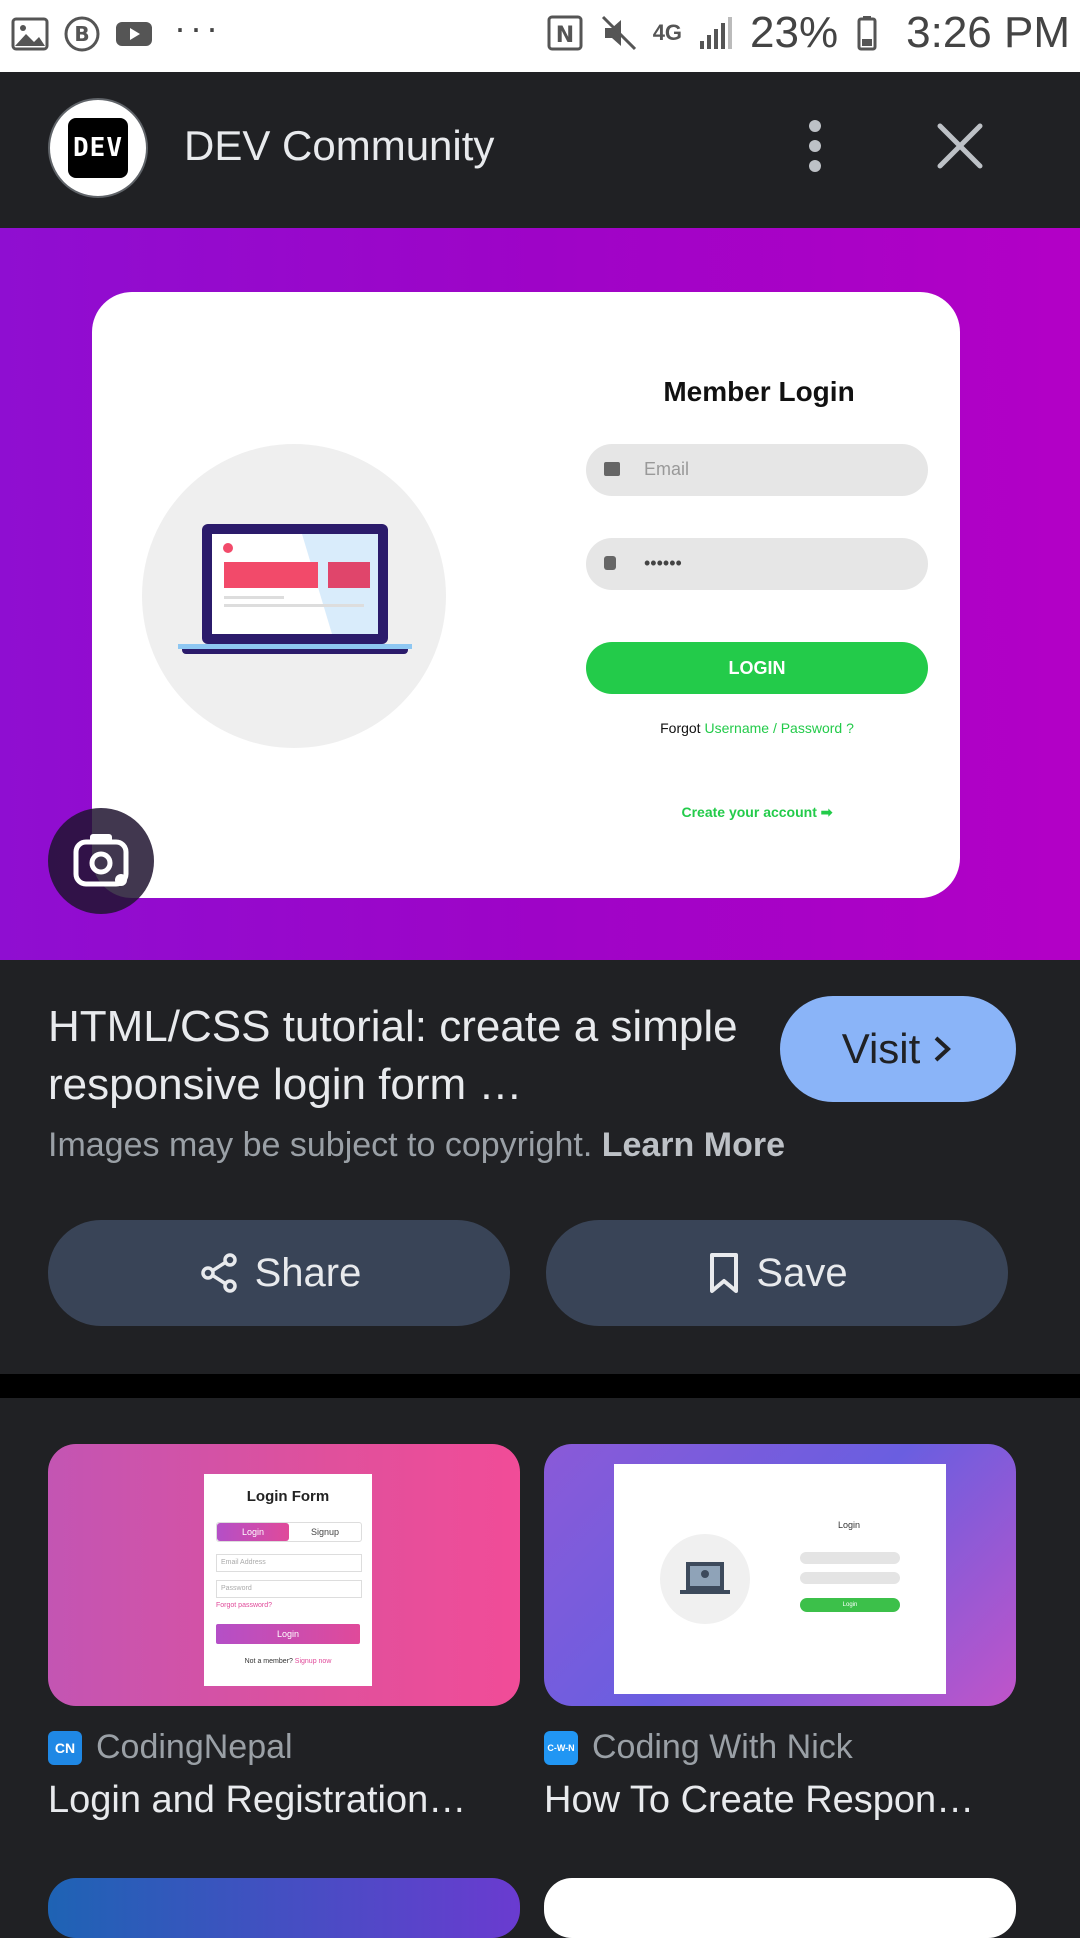 The height and width of the screenshot is (1938, 1080). Describe the element at coordinates (881, 1048) in the screenshot. I see `visit-label: Visit` at that location.